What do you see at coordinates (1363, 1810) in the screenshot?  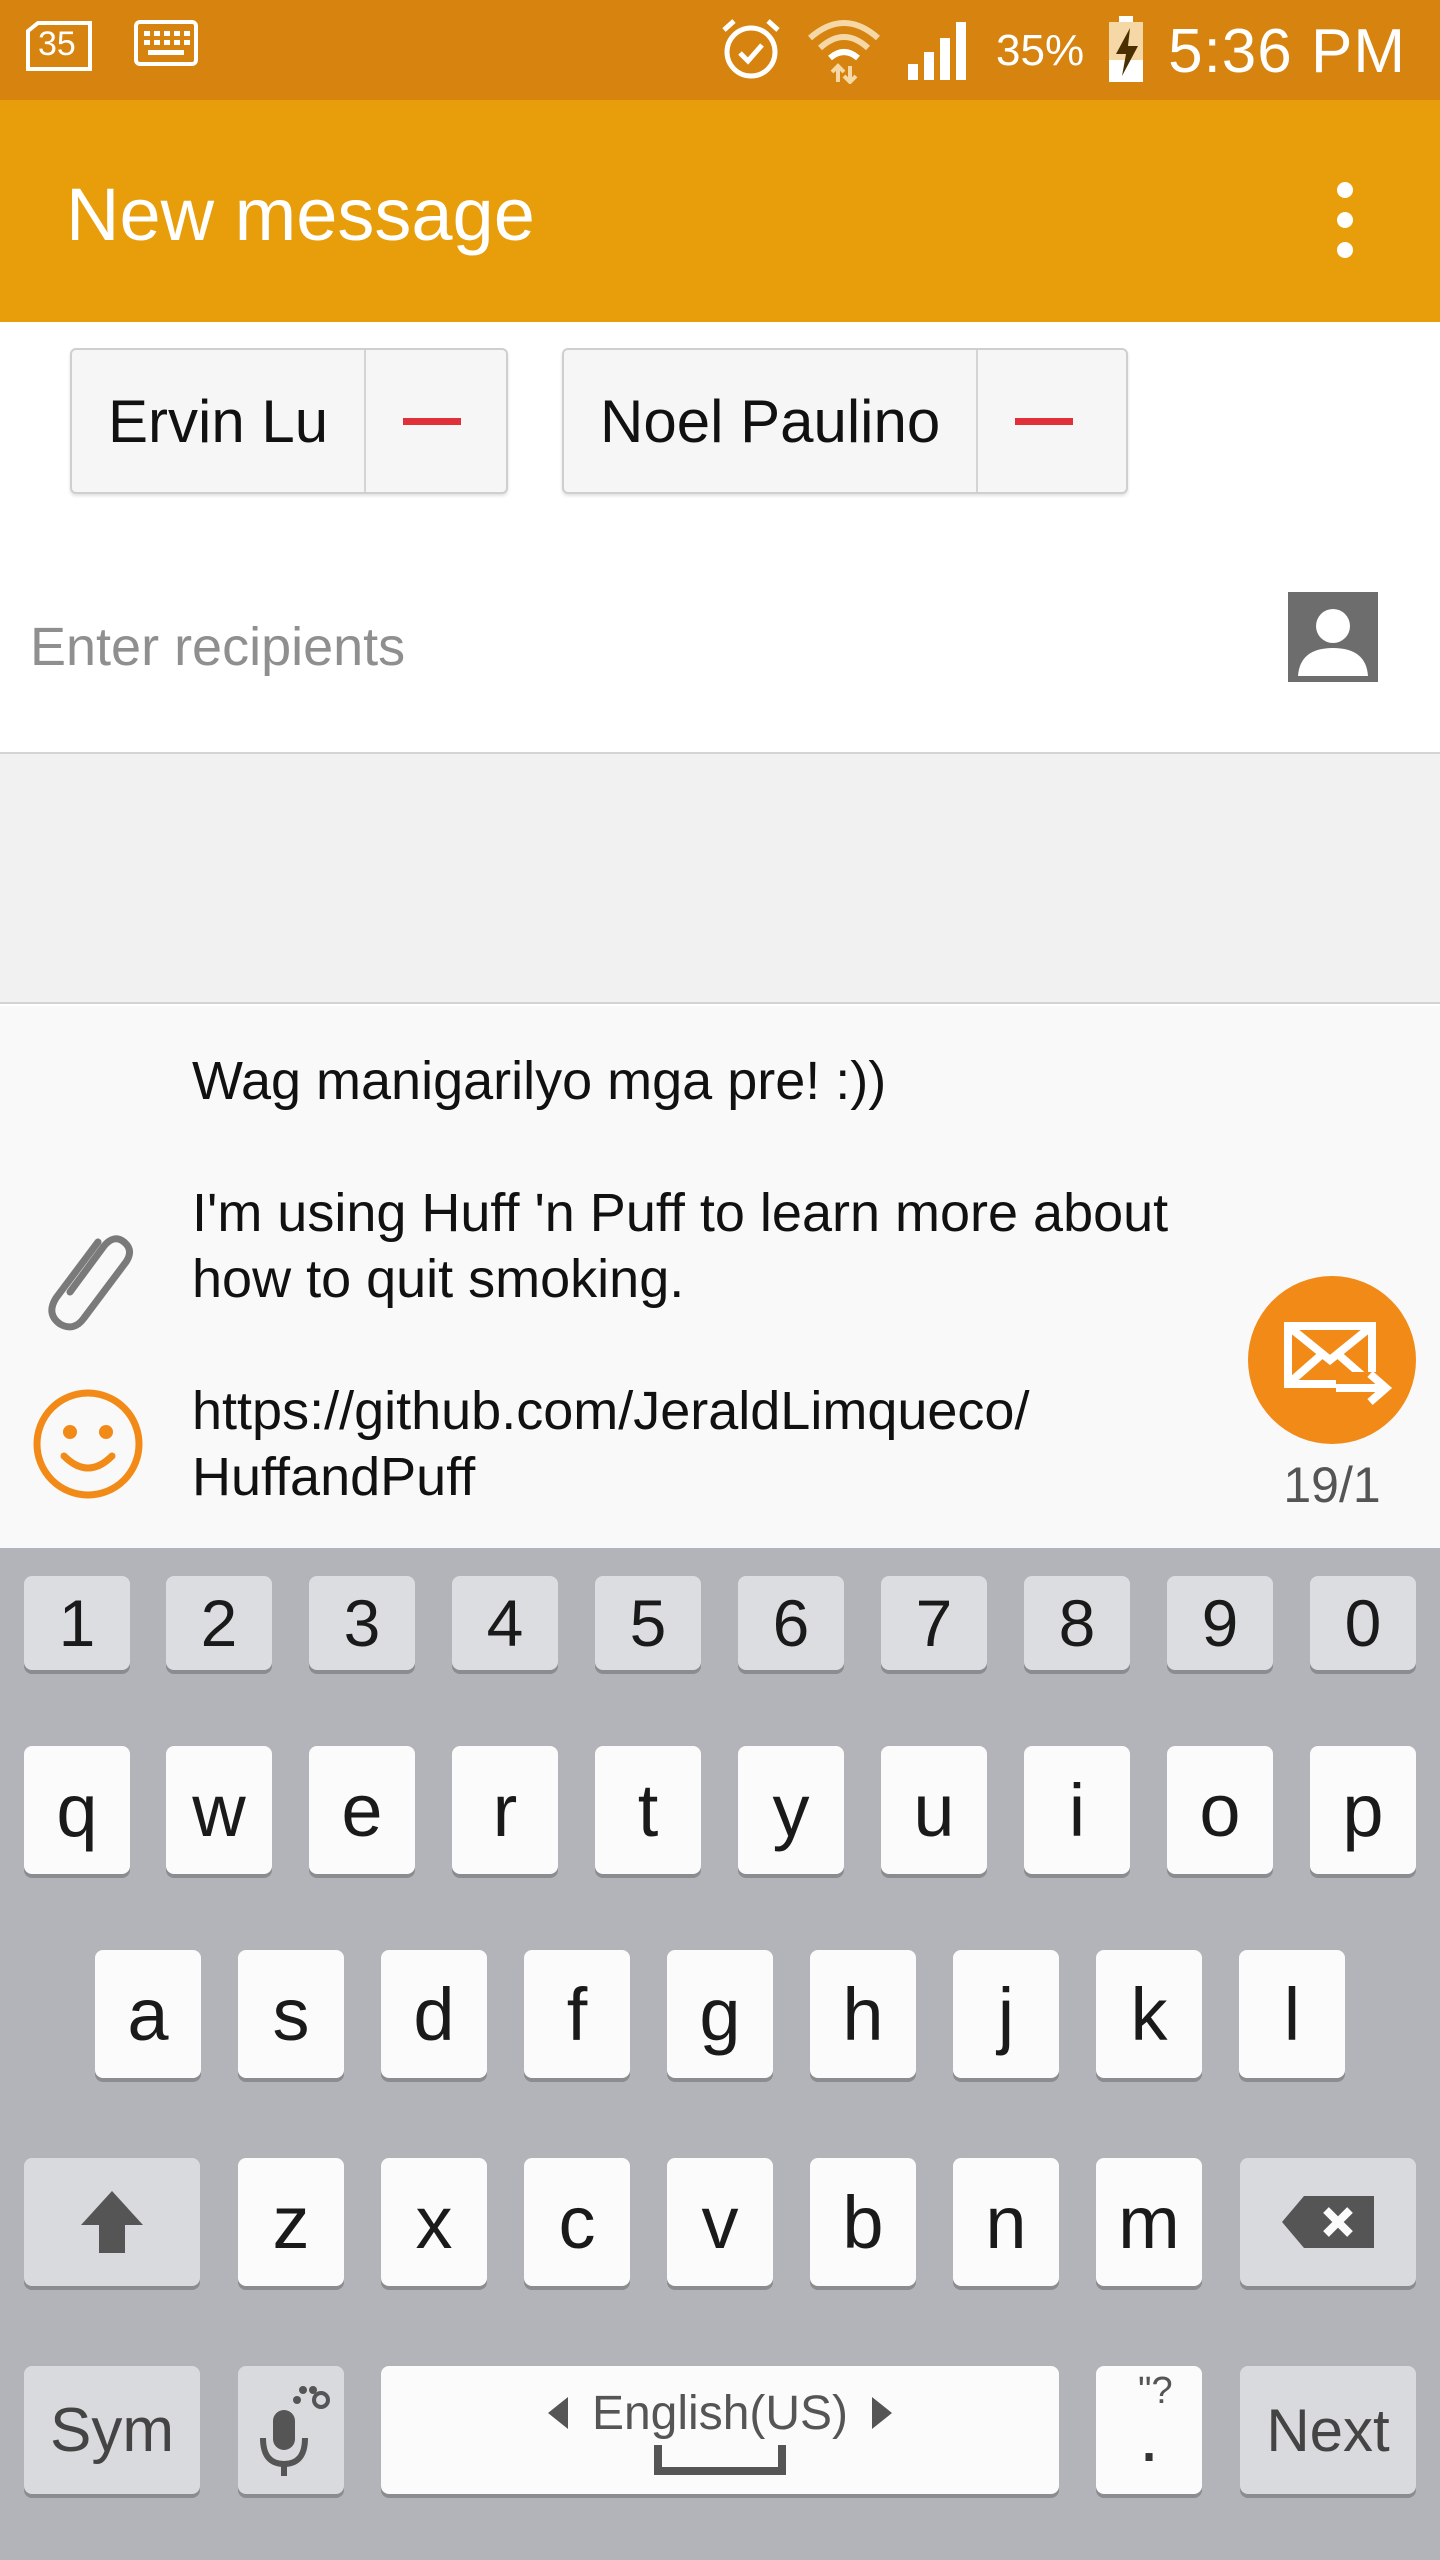 I see `key-p: p` at bounding box center [1363, 1810].